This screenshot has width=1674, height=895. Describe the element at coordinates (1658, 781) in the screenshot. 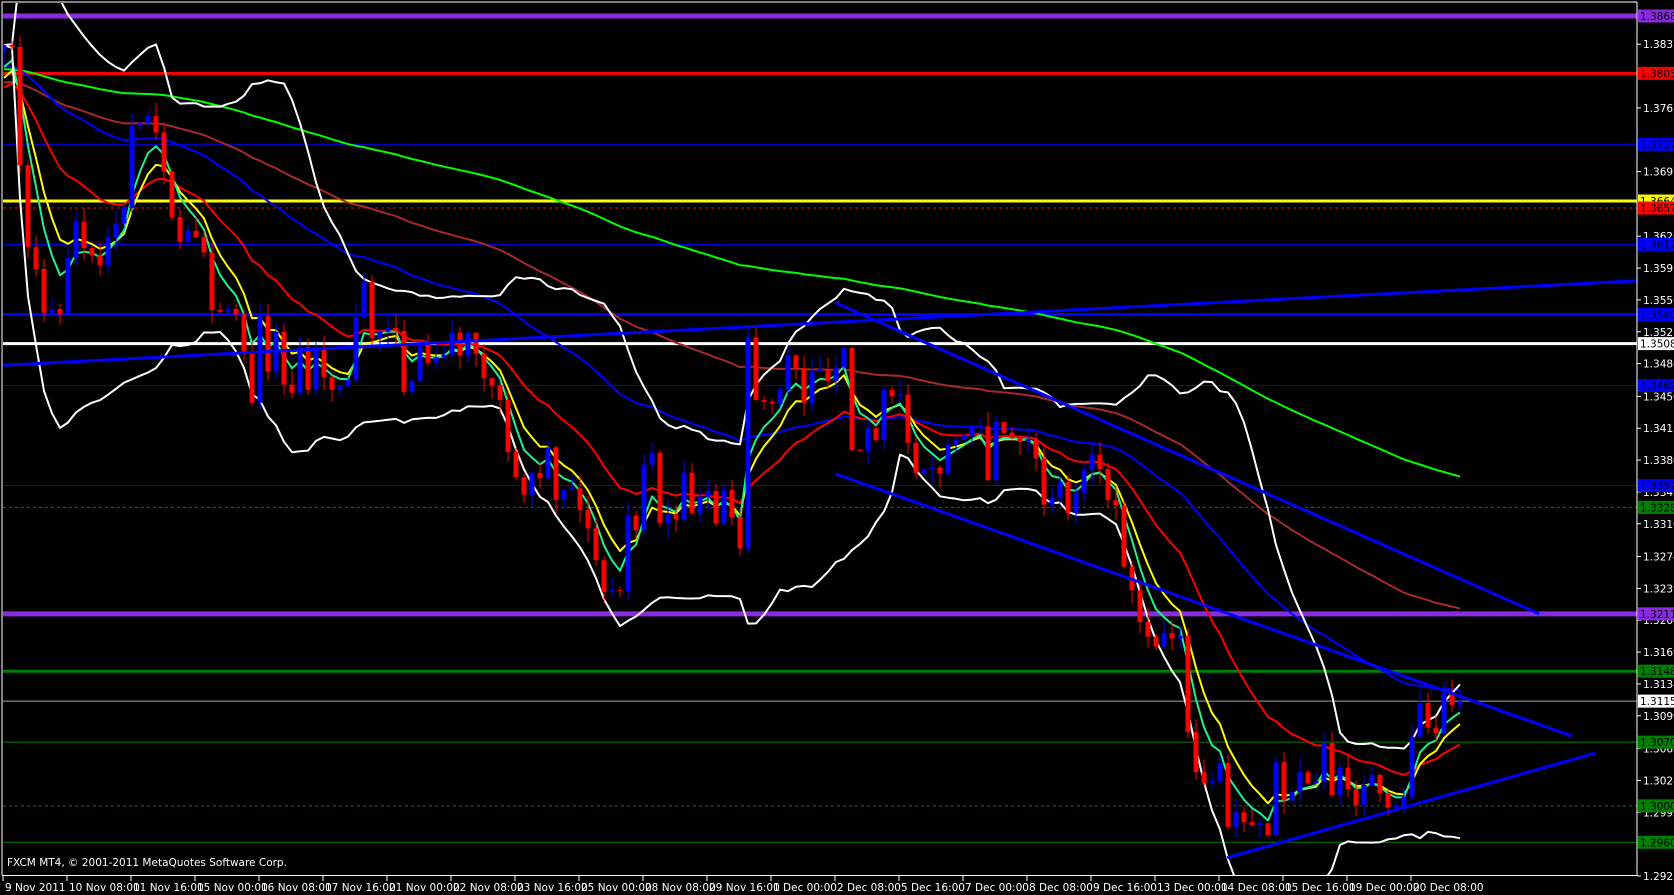

I see `price-tick-label: 1.30280` at that location.